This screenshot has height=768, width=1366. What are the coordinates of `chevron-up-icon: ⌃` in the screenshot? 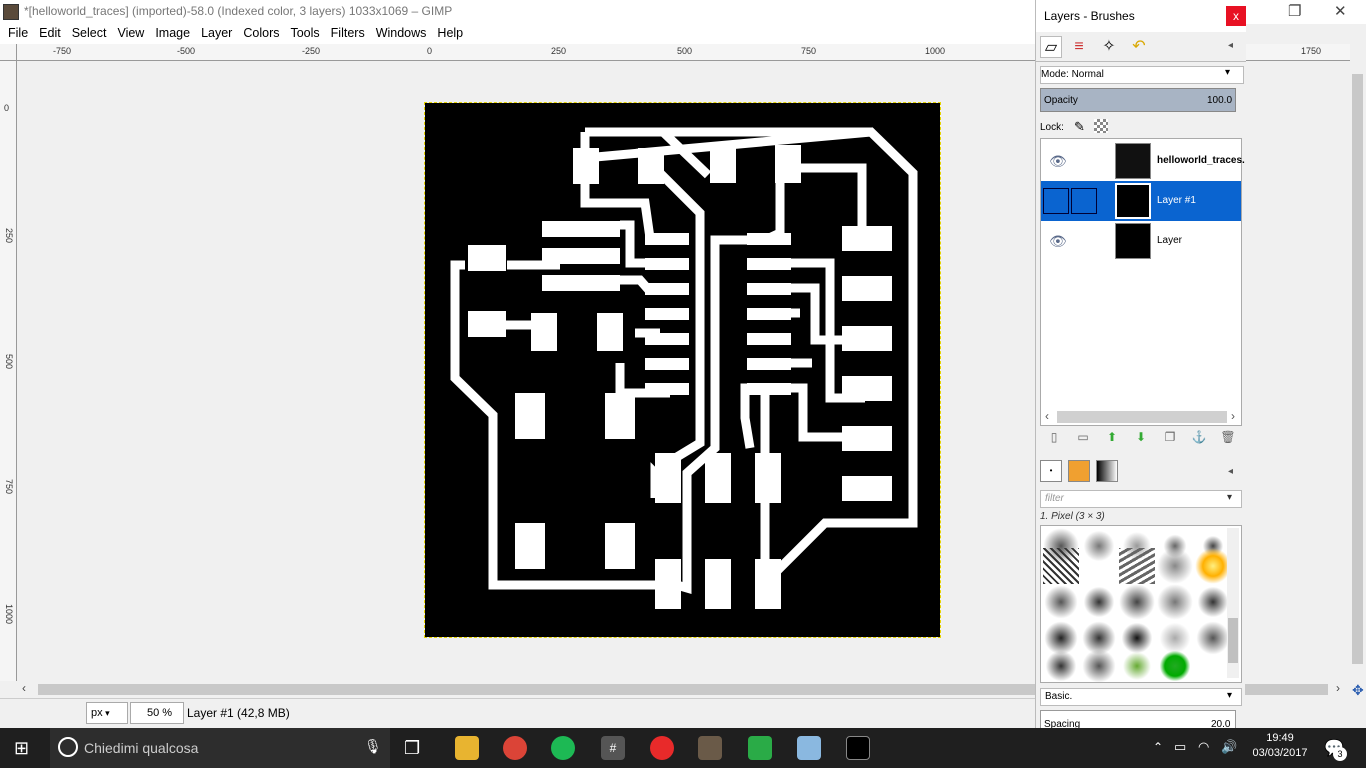 It's located at (1158, 747).